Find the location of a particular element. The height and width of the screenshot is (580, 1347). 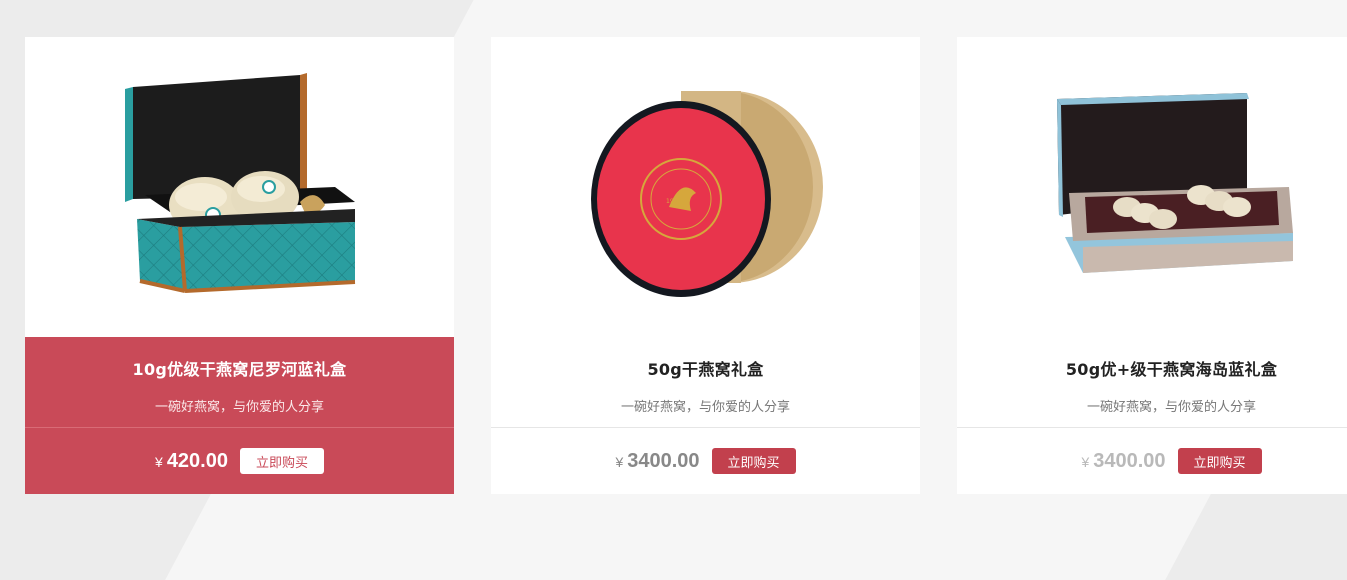

blue-gift-box-illustration is located at coordinates (1175, 183).